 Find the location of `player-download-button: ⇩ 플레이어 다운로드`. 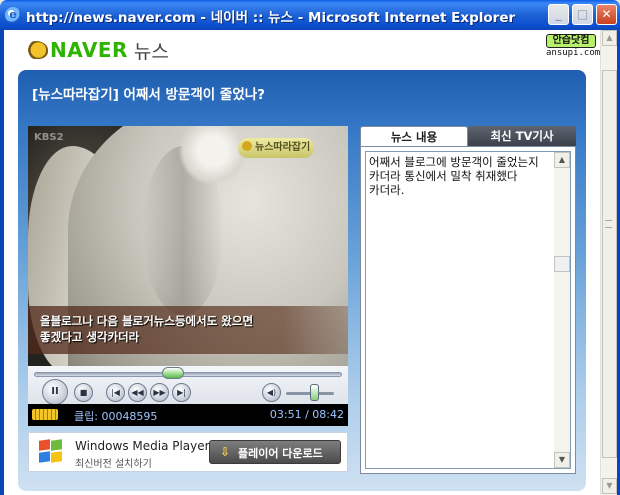

player-download-button: ⇩ 플레이어 다운로드 is located at coordinates (275, 452).